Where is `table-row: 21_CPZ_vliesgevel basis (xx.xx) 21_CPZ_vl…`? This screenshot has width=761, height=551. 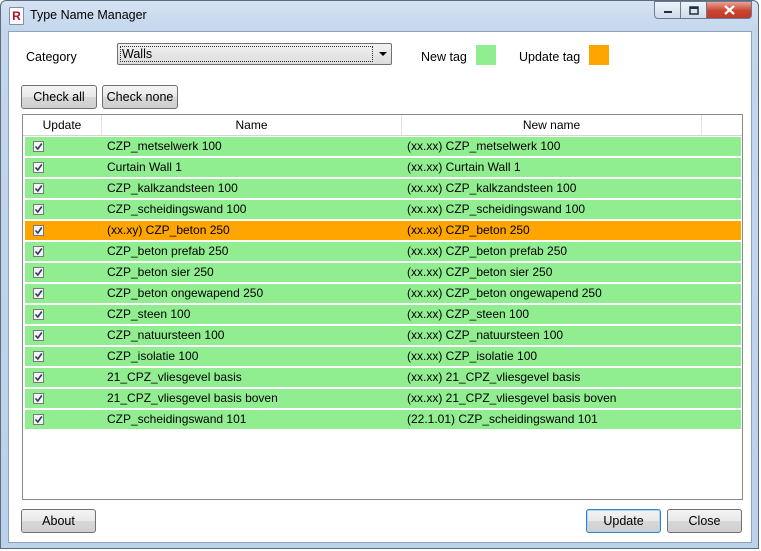 table-row: 21_CPZ_vliesgevel basis (xx.xx) 21_CPZ_vl… is located at coordinates (383, 377).